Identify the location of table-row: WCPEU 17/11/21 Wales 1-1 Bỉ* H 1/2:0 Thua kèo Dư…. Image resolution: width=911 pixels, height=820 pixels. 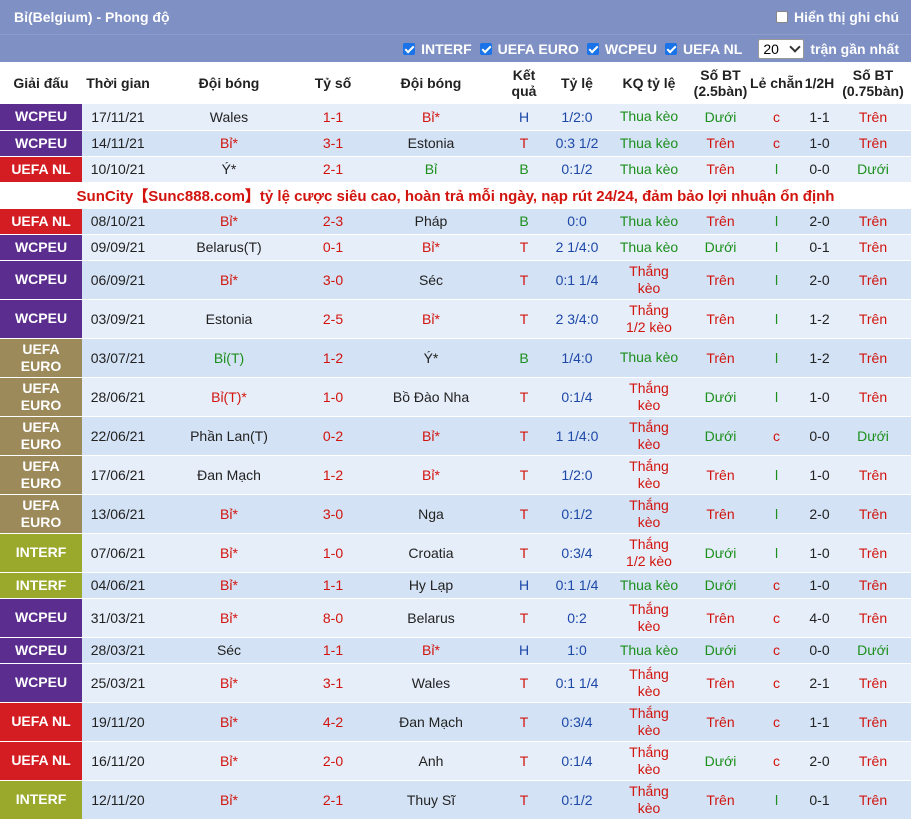
(455, 117).